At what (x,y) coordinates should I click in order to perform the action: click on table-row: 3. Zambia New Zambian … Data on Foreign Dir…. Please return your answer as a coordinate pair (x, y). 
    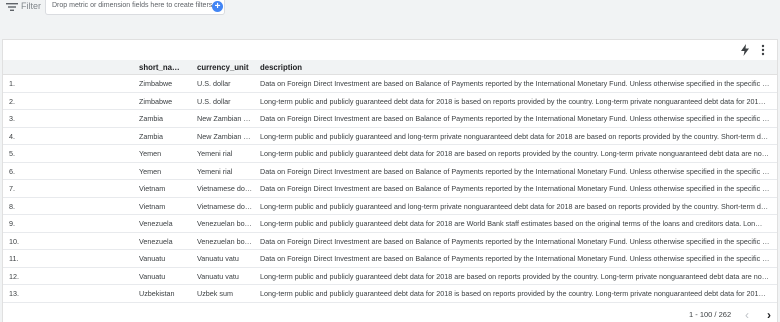
    Looking at the image, I should click on (390, 119).